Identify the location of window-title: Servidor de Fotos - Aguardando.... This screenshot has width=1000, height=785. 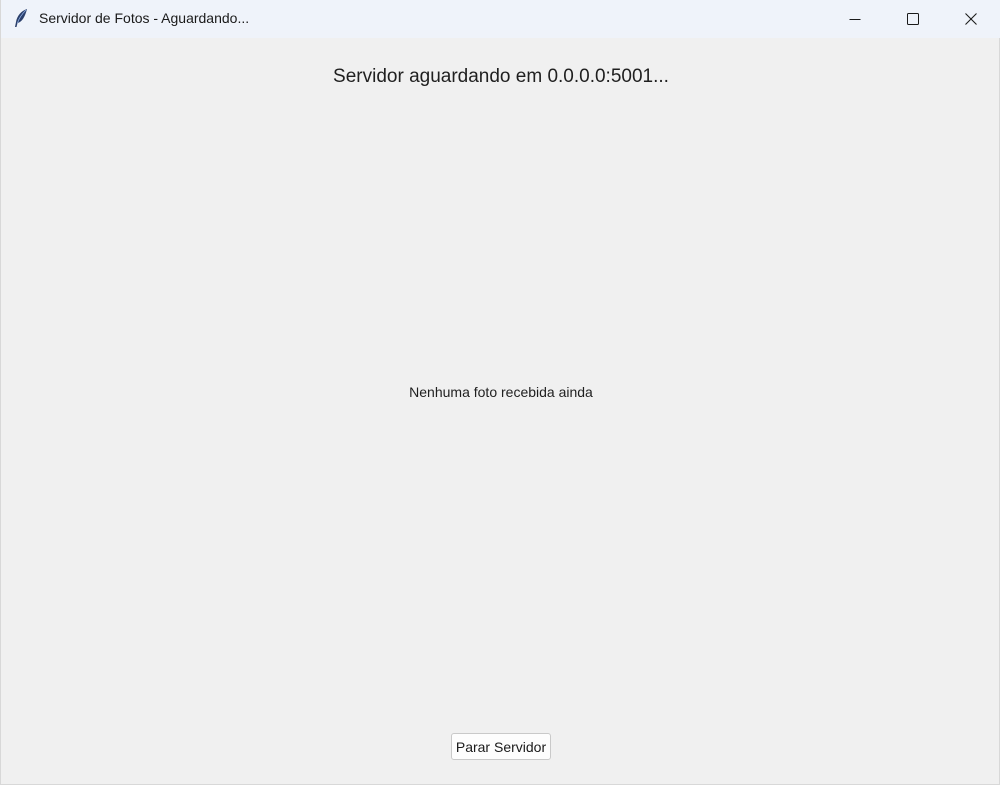
(144, 18).